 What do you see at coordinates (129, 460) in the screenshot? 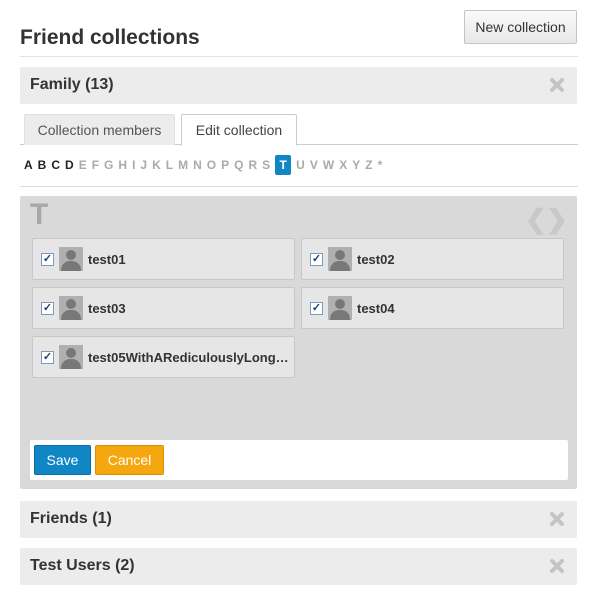
I see `cancel-button: Cancel` at bounding box center [129, 460].